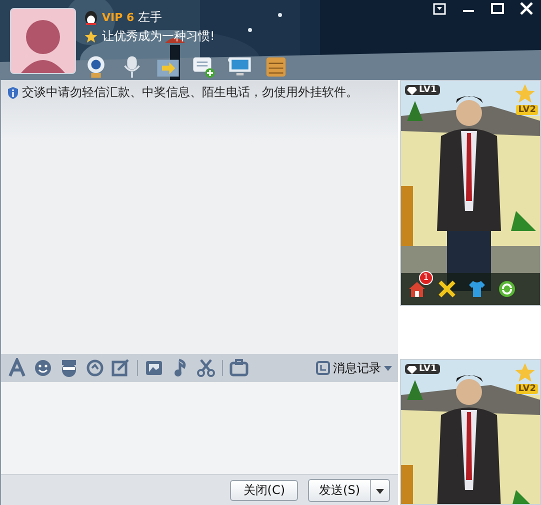 This screenshot has height=505, width=541. Describe the element at coordinates (190, 92) in the screenshot. I see `security-notice: 交谈中请勿轻信汇款、中奖信息、陌生电话，勿使用外挂软件。` at that location.